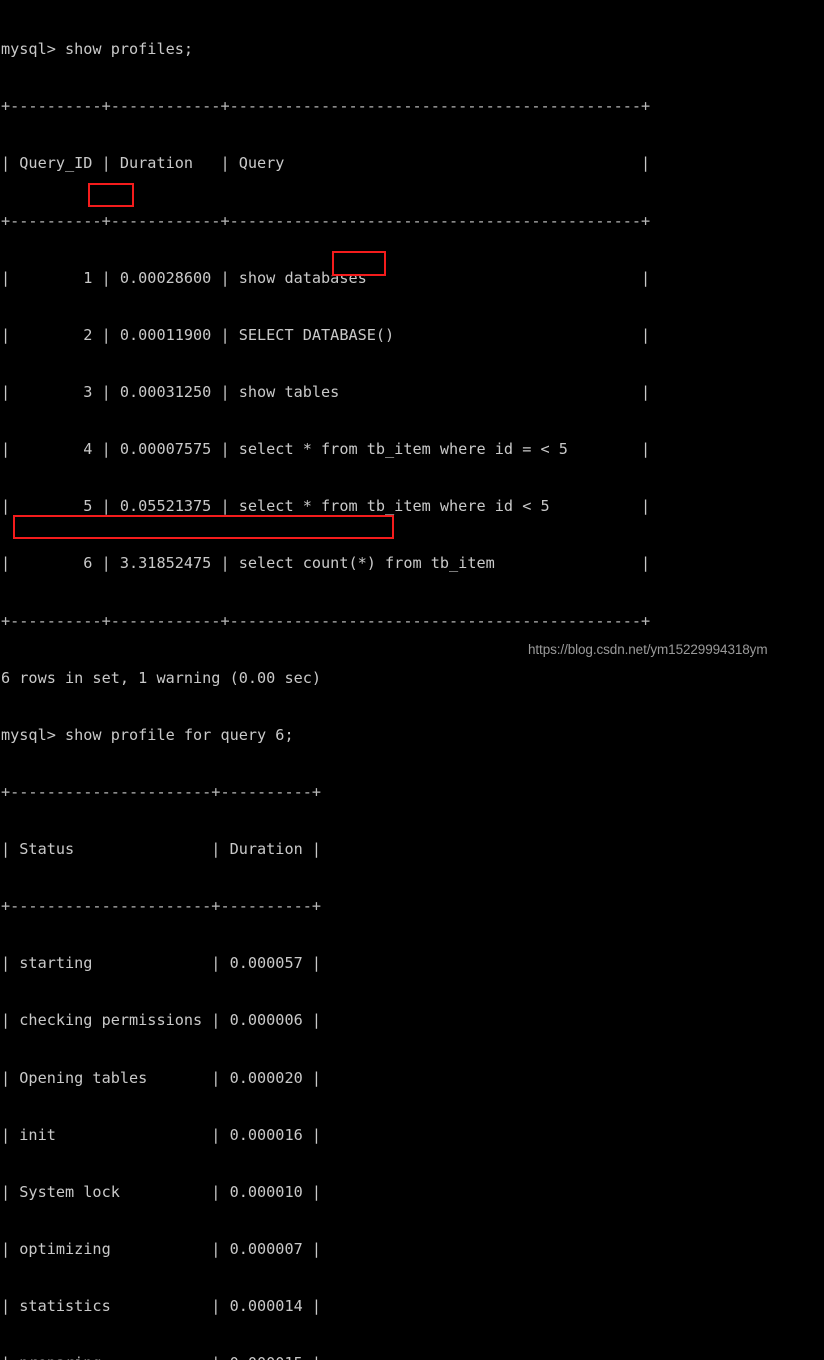 The height and width of the screenshot is (1360, 824). Describe the element at coordinates (326, 163) in the screenshot. I see `terminal-line-profiles-header: | Query_ID | Duration | Query |` at that location.